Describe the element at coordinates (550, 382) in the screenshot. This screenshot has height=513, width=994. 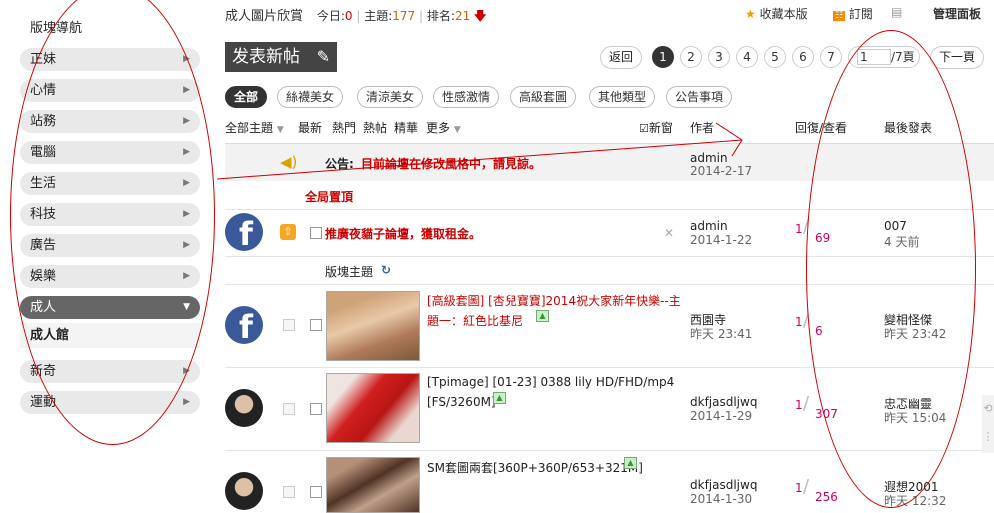
I see `thread-title-line1: [Tpimage] [01-23] 0388 lily HD/FHD/mp4` at that location.